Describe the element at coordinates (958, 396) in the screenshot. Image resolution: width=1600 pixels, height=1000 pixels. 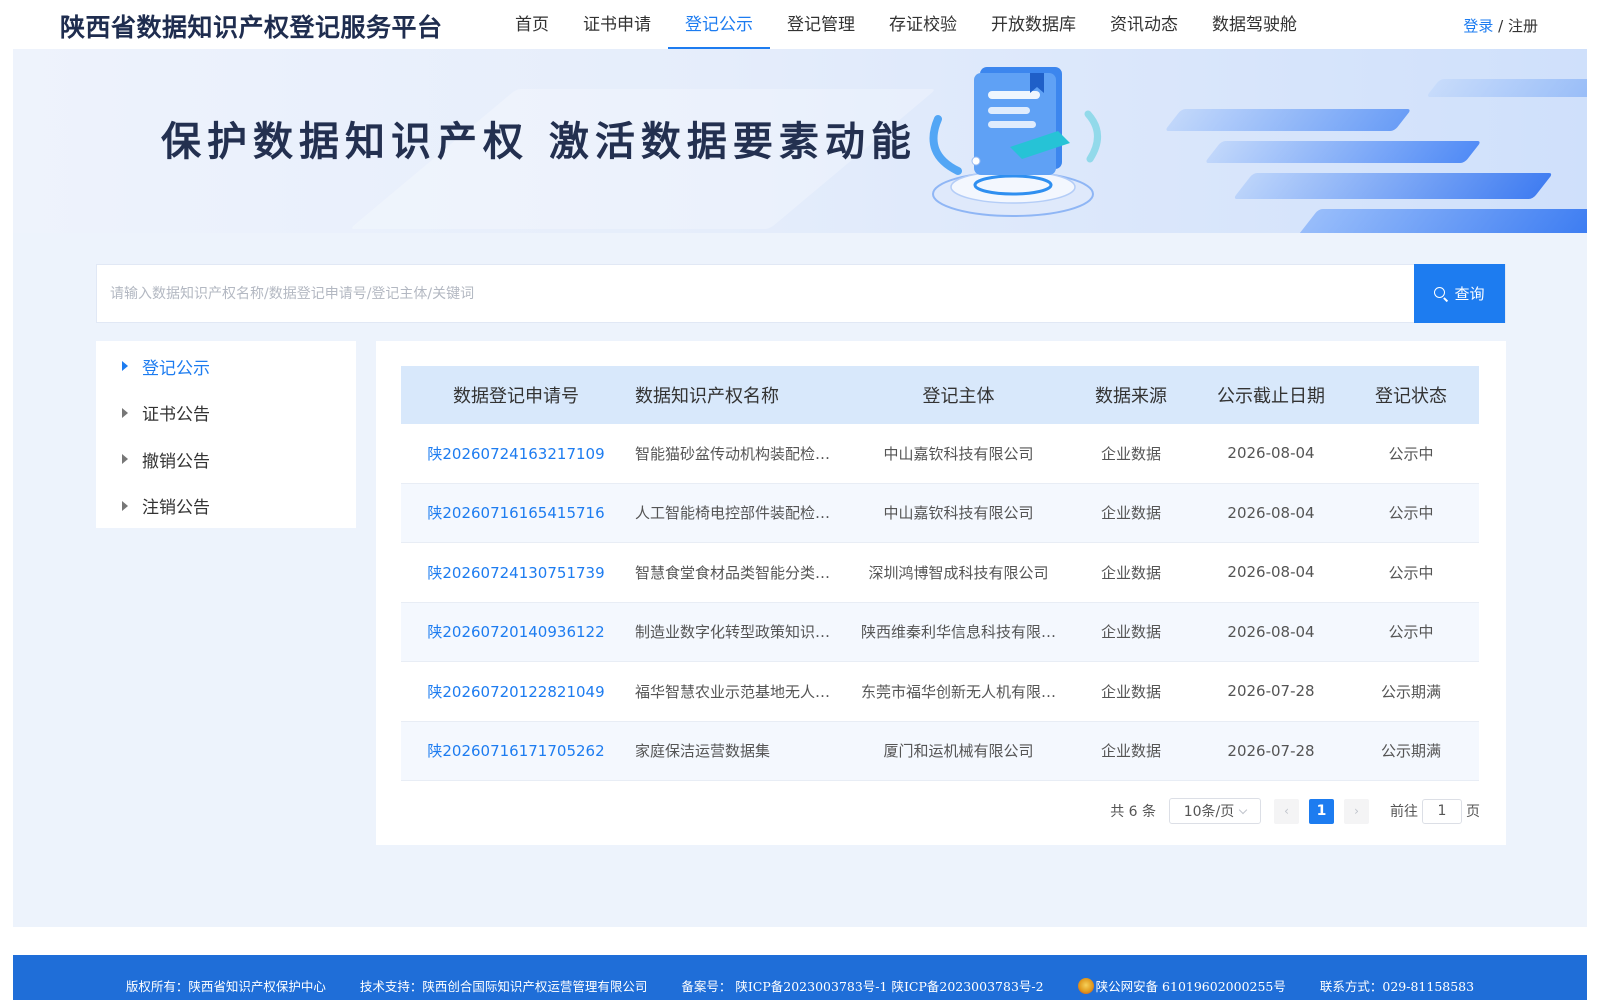
I see `column-header-registrant: 登记主体` at that location.